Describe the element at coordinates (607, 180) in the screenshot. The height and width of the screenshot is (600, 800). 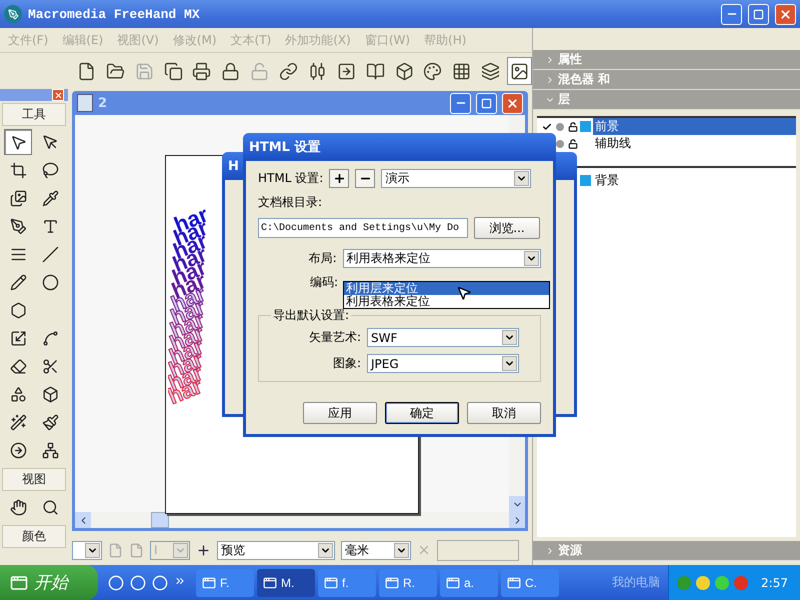
I see `layer-name: 背景` at that location.